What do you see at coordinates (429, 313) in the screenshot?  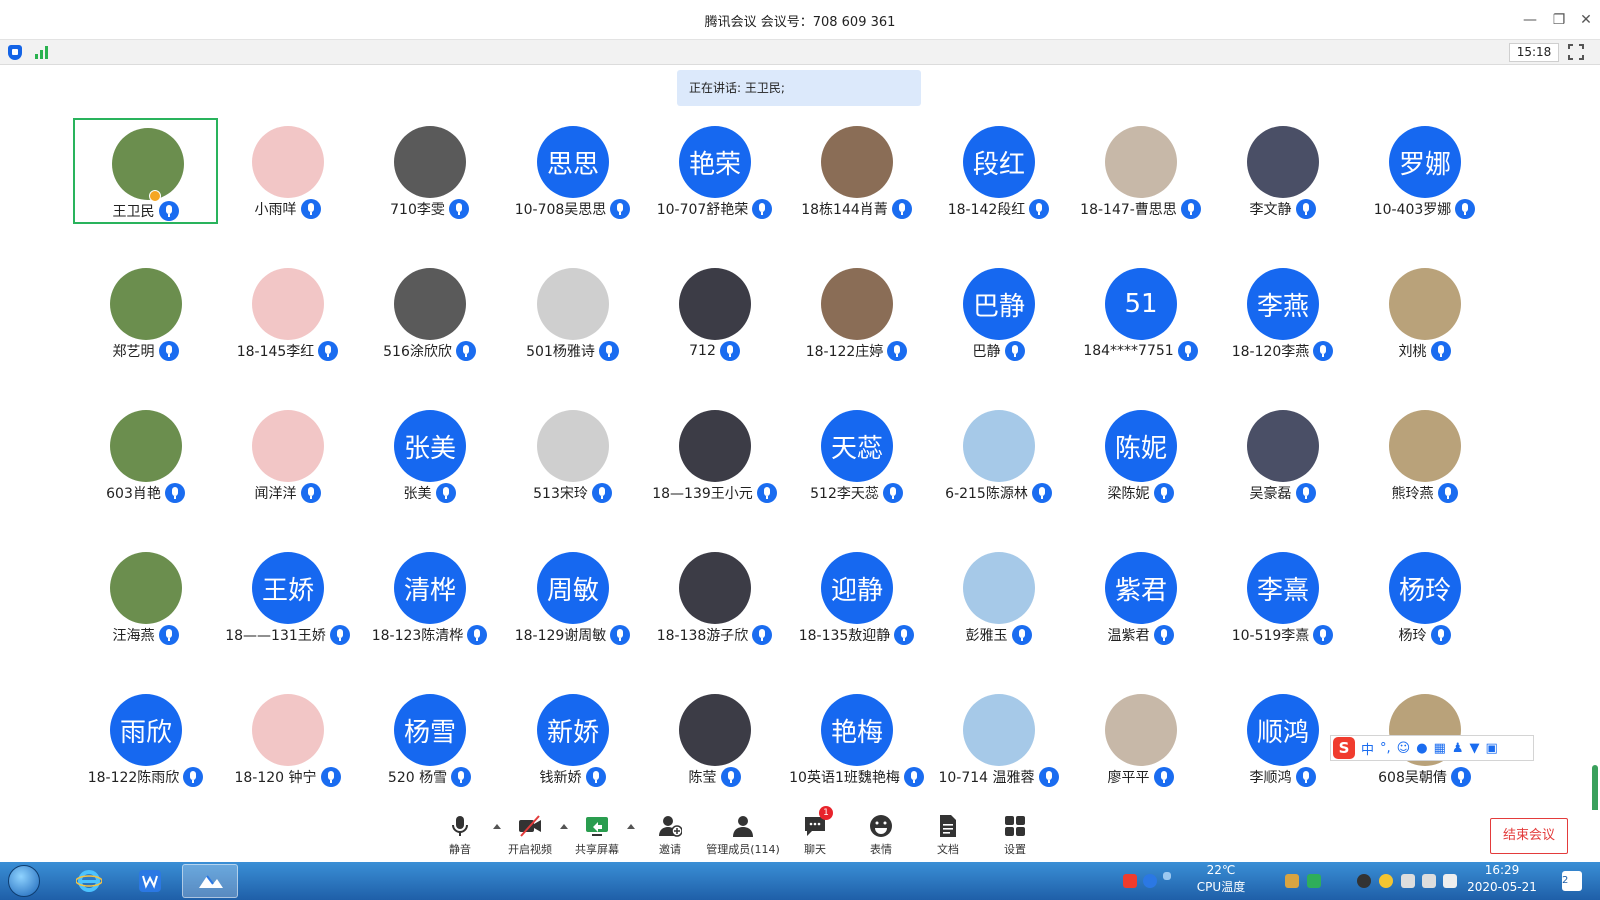 I see `participant-tile: 516涂欣欣` at bounding box center [429, 313].